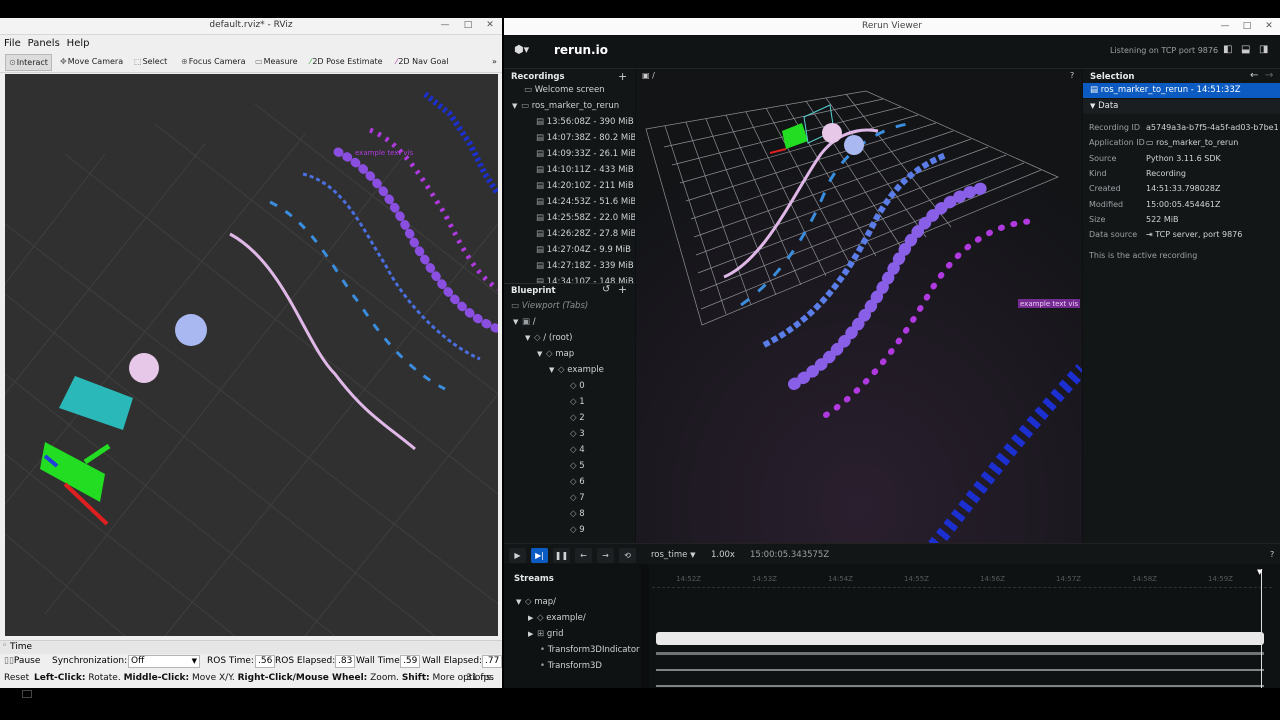 This screenshot has height=720, width=1280. I want to click on data-section-header: ▼ Data, so click(1181, 106).